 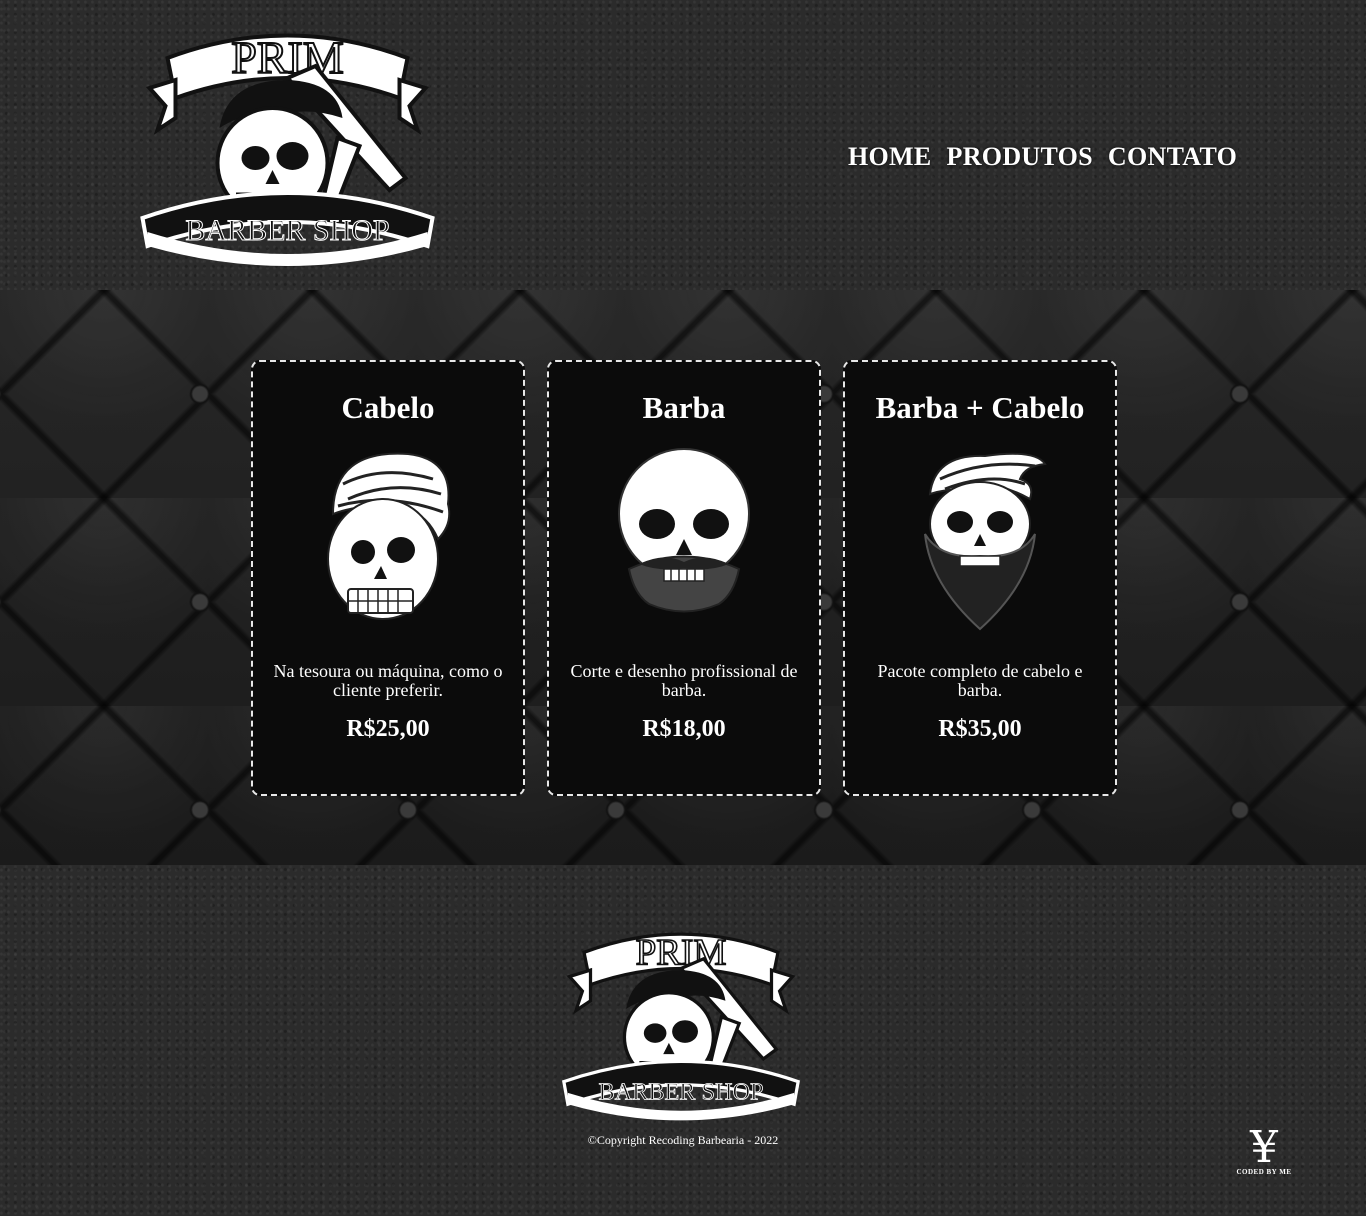 I want to click on coded-by-badge: ¥ CODED BY ME, so click(x=1264, y=1149).